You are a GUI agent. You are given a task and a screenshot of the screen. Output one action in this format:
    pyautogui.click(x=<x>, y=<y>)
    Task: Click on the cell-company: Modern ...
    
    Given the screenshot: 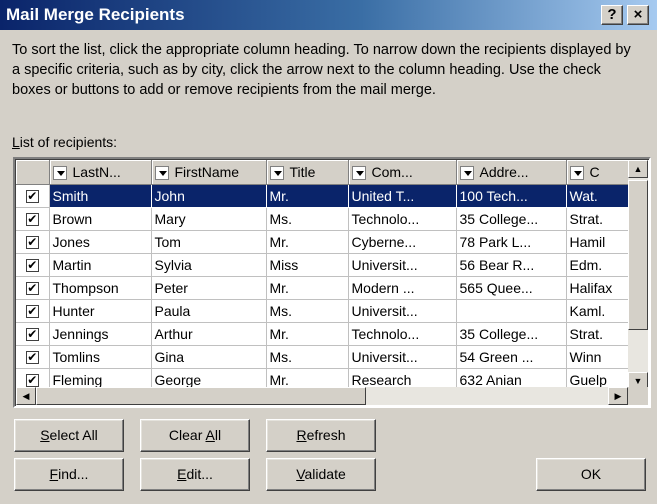 What is the action you would take?
    pyautogui.click(x=402, y=288)
    